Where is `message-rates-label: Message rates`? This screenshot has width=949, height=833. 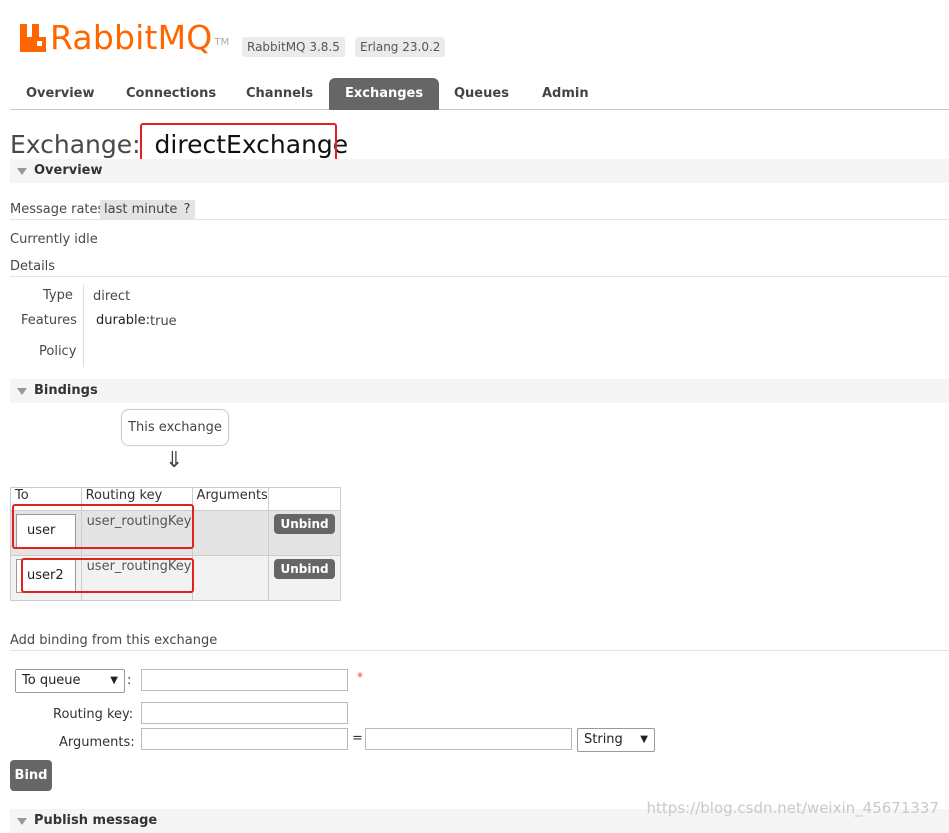
message-rates-label: Message rates is located at coordinates (57, 209).